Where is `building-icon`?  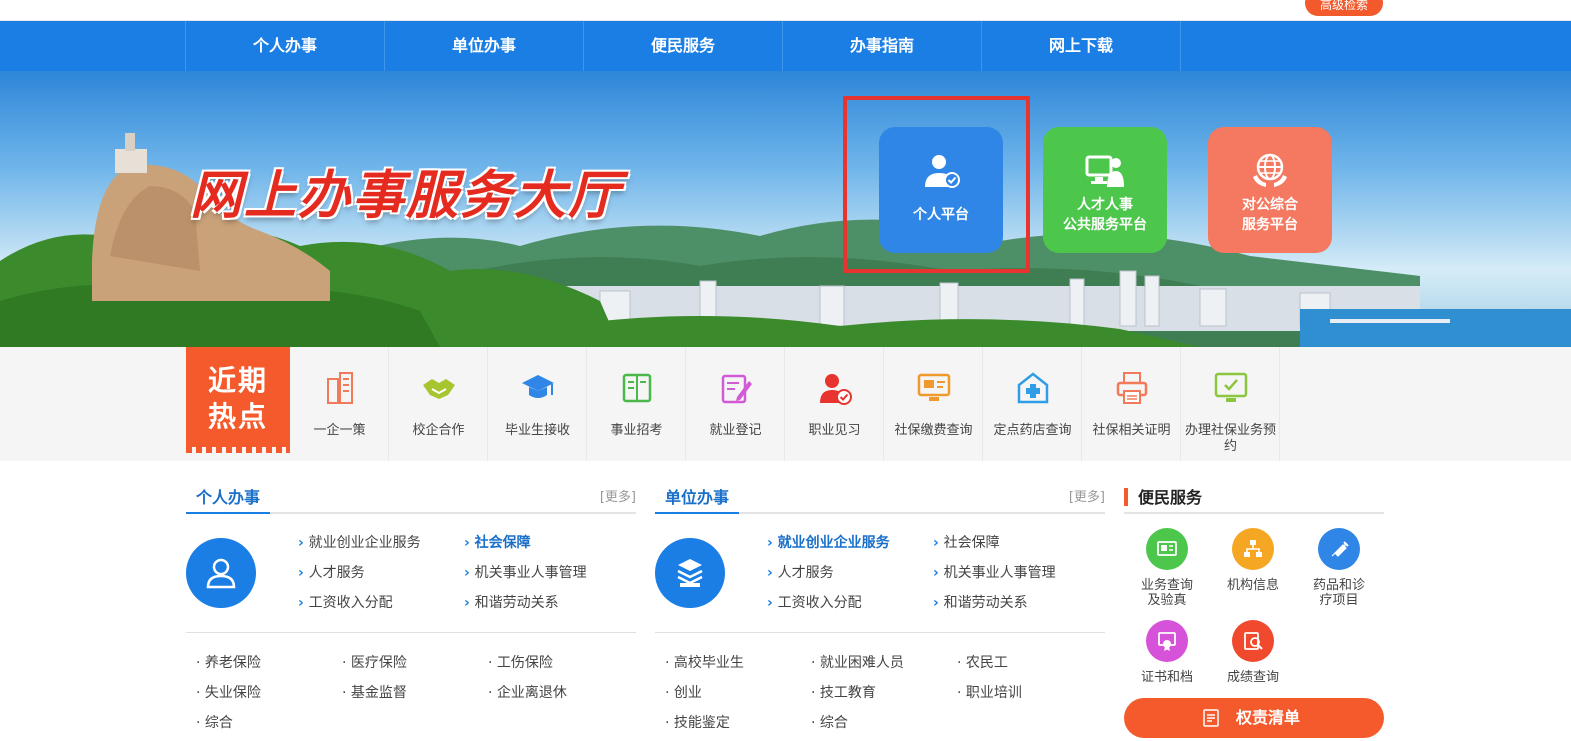
building-icon is located at coordinates (340, 388).